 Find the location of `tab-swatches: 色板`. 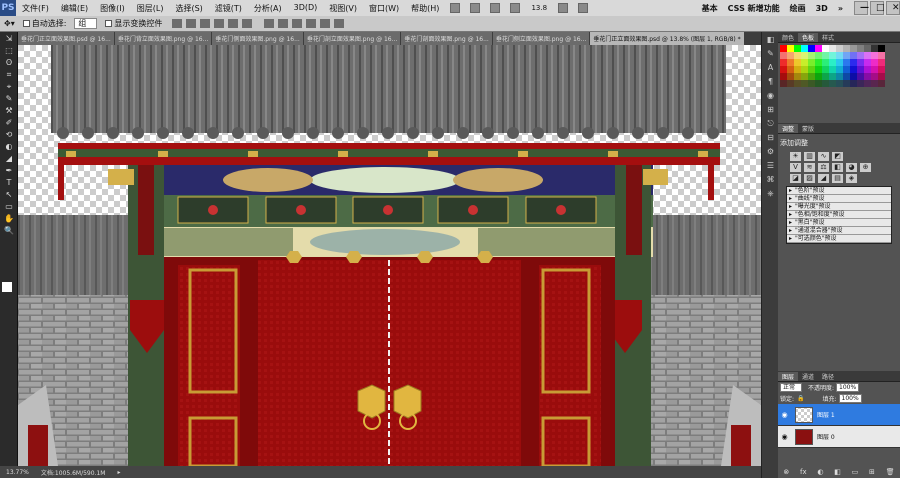

tab-swatches: 色板 is located at coordinates (808, 37).